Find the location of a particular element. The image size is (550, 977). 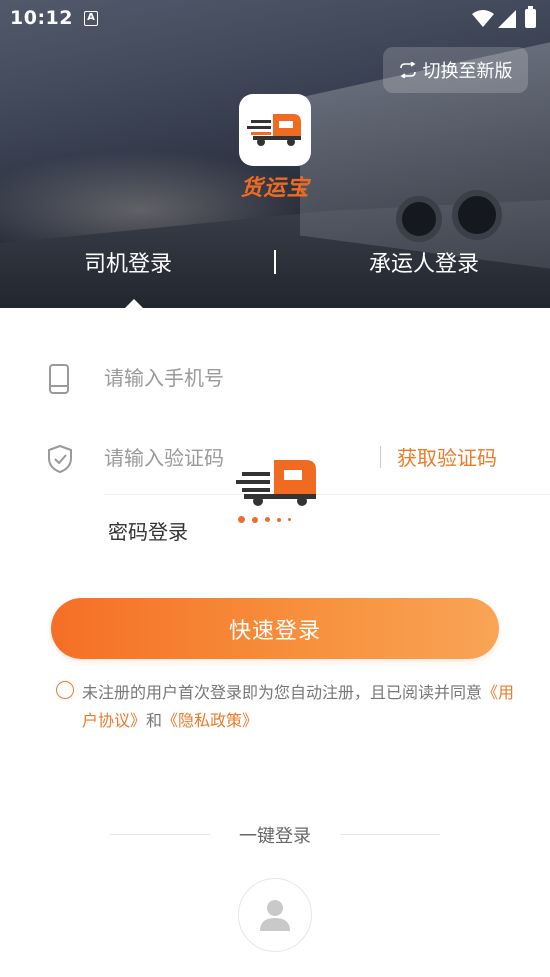

user-icon is located at coordinates (275, 915).